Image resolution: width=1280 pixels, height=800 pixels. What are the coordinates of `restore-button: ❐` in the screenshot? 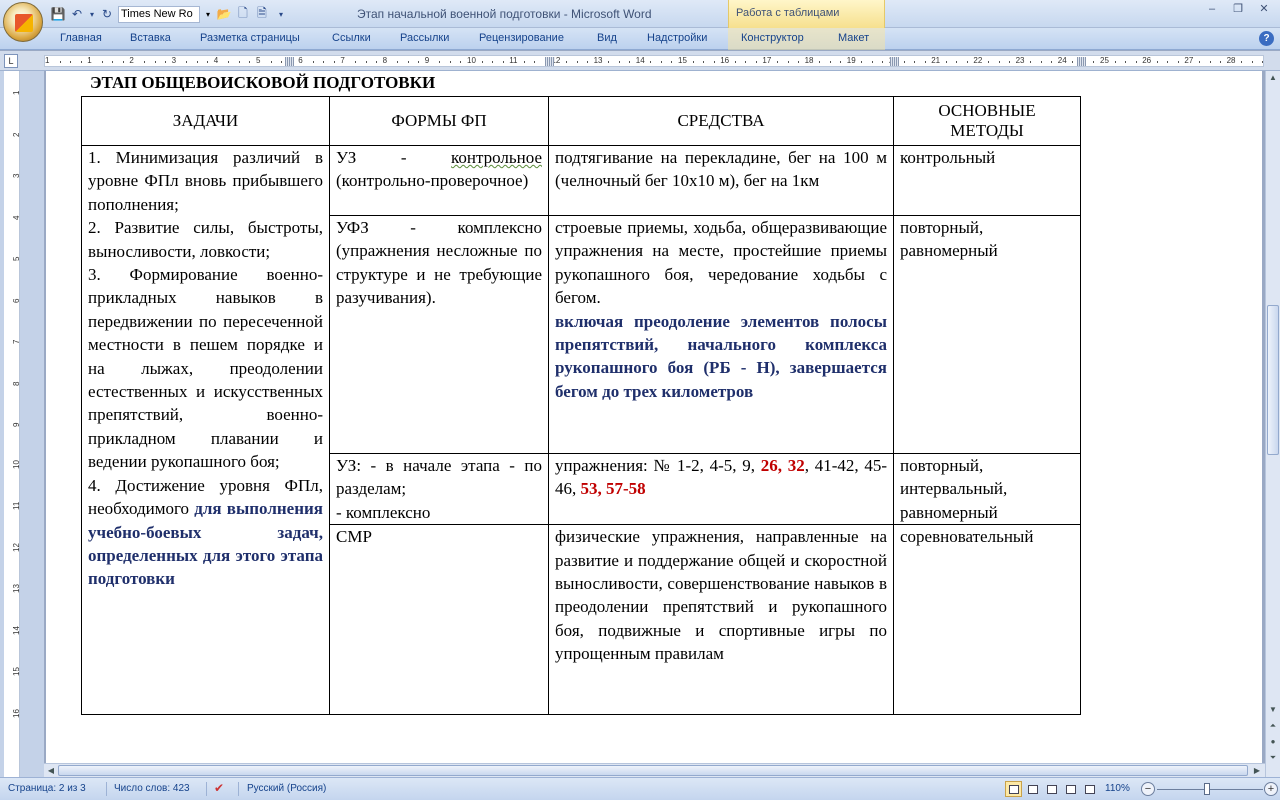 It's located at (1238, 9).